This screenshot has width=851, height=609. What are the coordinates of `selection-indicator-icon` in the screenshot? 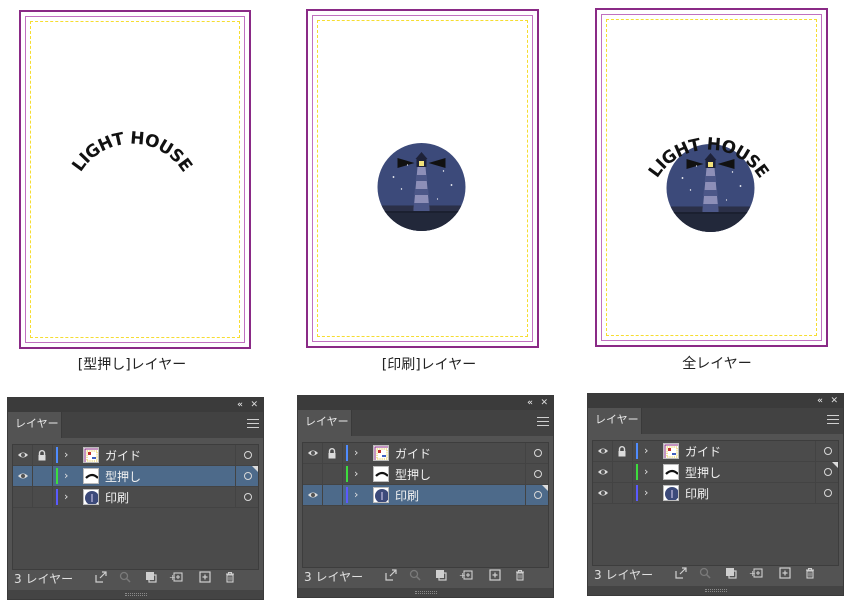 It's located at (255, 469).